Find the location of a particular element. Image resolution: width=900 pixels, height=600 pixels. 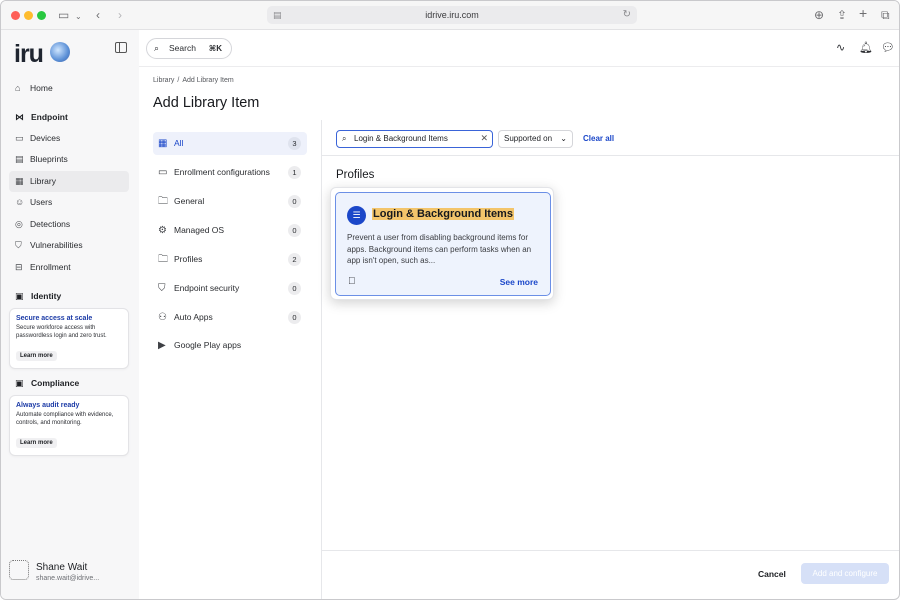

section-label: Compliance is located at coordinates (55, 383).